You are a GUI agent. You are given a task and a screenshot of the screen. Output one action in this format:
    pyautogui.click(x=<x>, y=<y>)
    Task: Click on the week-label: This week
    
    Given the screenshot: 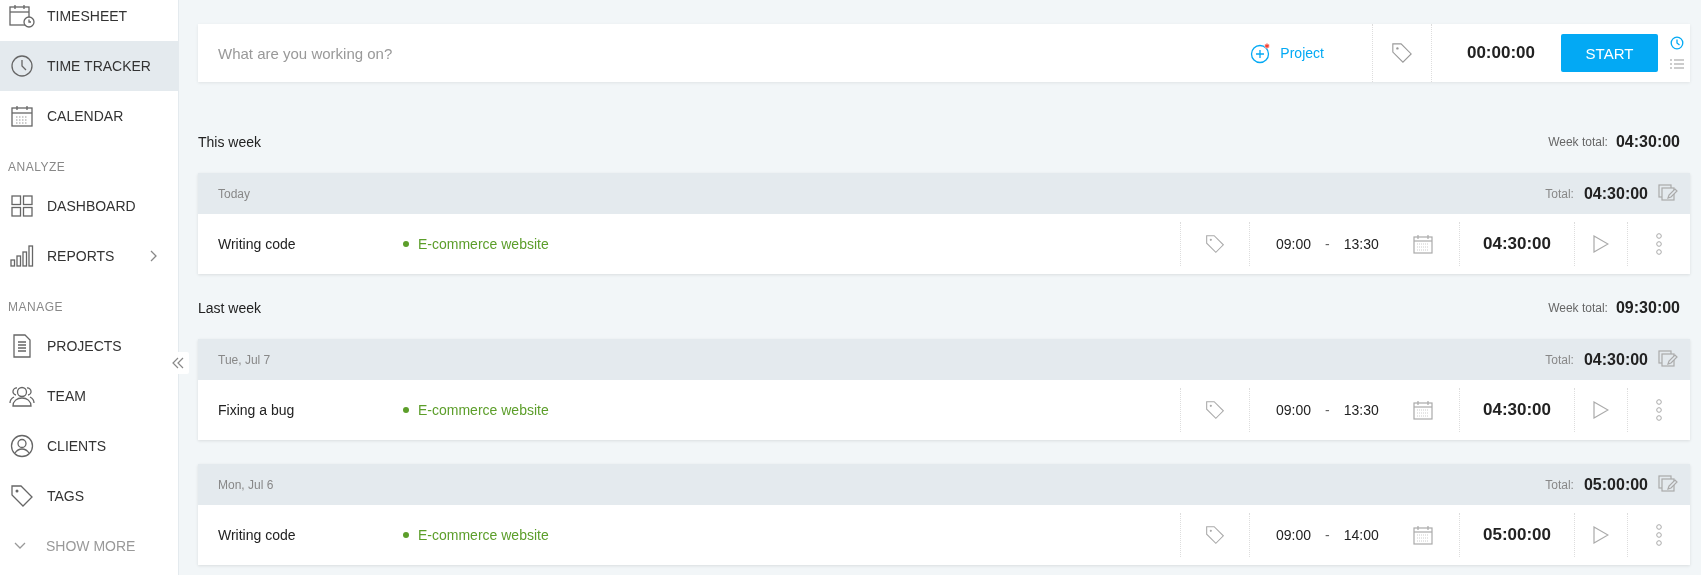 What is the action you would take?
    pyautogui.click(x=230, y=142)
    